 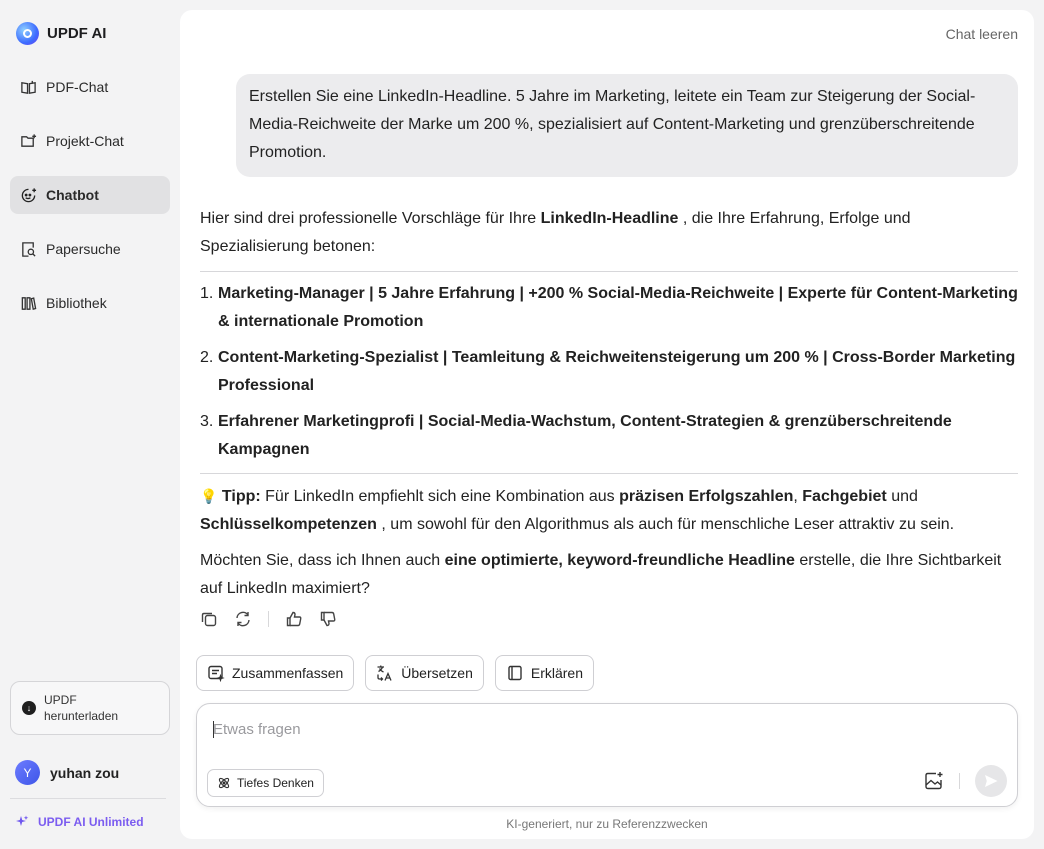 What do you see at coordinates (209, 496) in the screenshot?
I see `lightbulb-icon: 💡` at bounding box center [209, 496].